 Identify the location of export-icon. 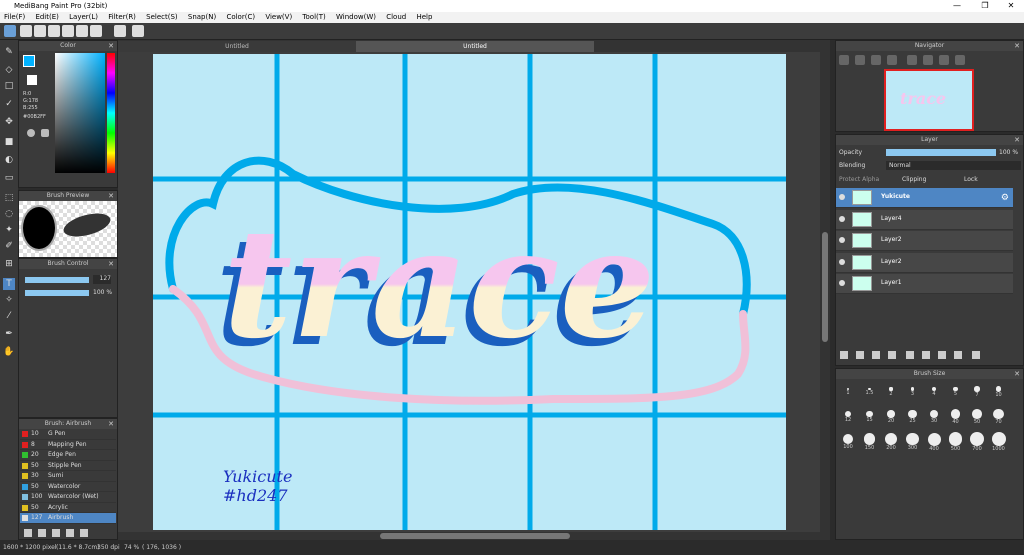
(82, 31).